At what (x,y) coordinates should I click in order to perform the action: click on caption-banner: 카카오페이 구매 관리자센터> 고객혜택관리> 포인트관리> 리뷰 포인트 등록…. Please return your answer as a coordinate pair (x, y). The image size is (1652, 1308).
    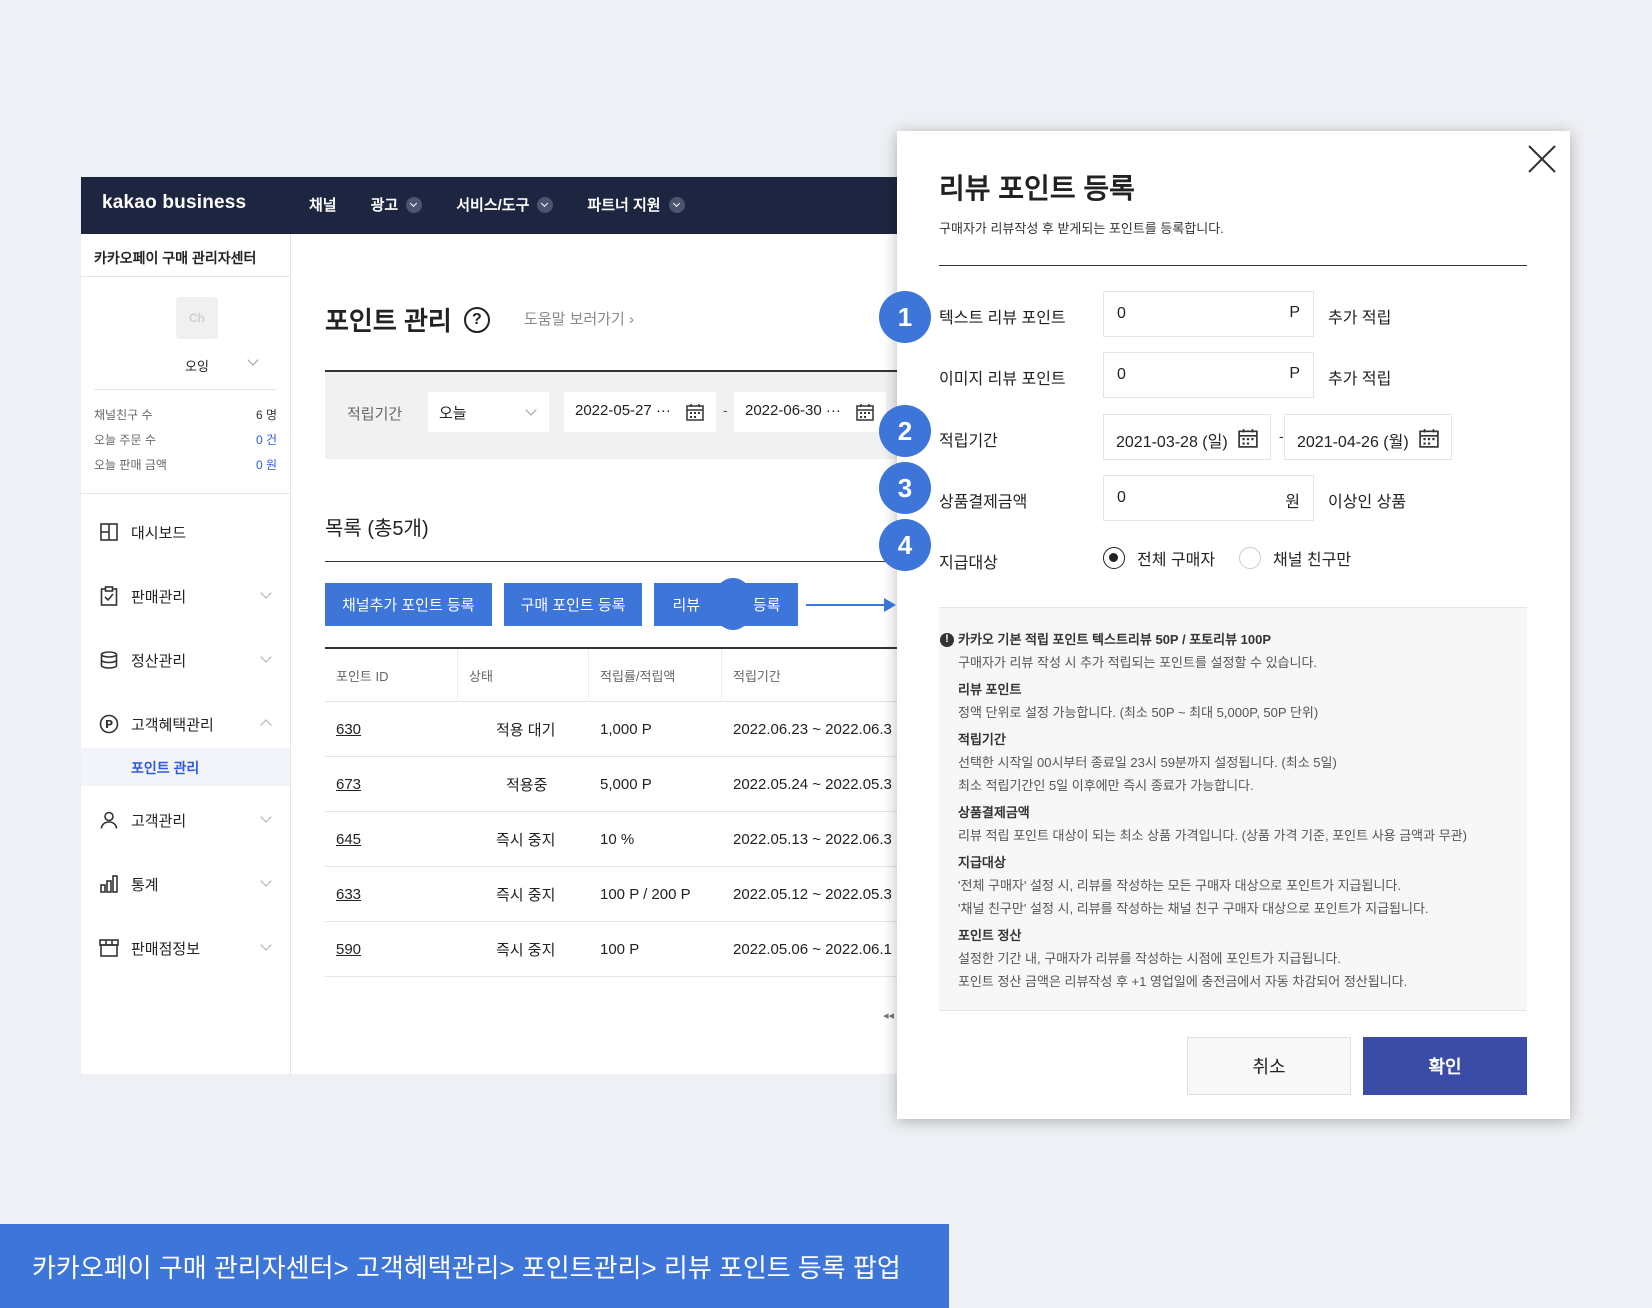
    Looking at the image, I should click on (474, 1266).